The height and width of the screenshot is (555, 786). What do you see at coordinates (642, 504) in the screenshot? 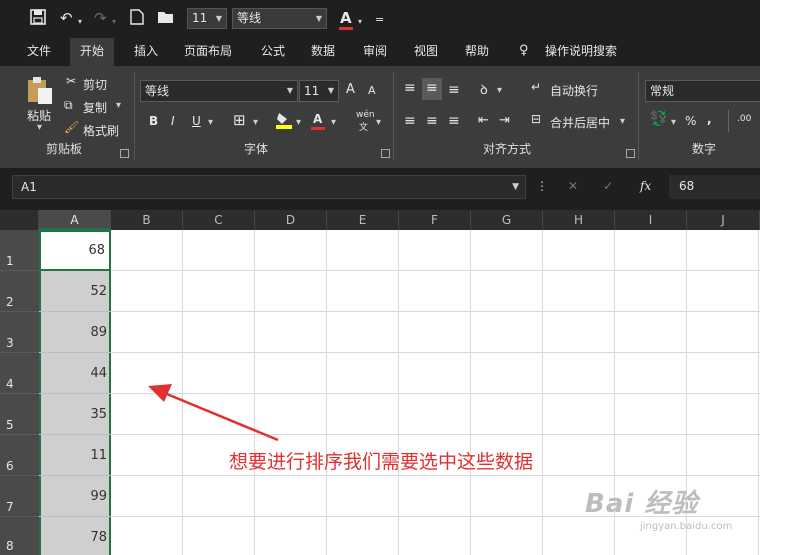
I see `watermark-logo: Bai 经验` at bounding box center [642, 504].